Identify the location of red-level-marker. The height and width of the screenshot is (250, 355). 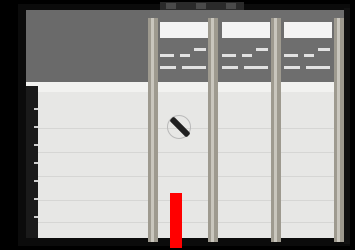
(176, 220).